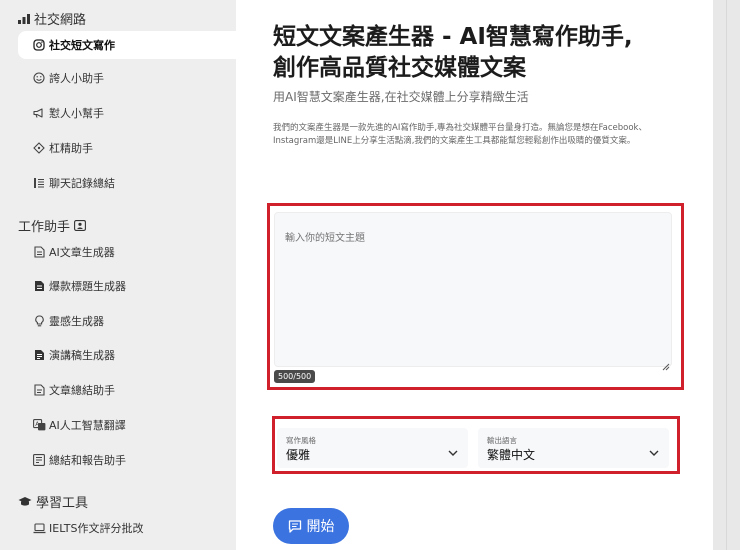 This screenshot has width=740, height=550. Describe the element at coordinates (127, 286) in the screenshot. I see `sidebar-item-viral-title: 爆款標題生成器` at that location.